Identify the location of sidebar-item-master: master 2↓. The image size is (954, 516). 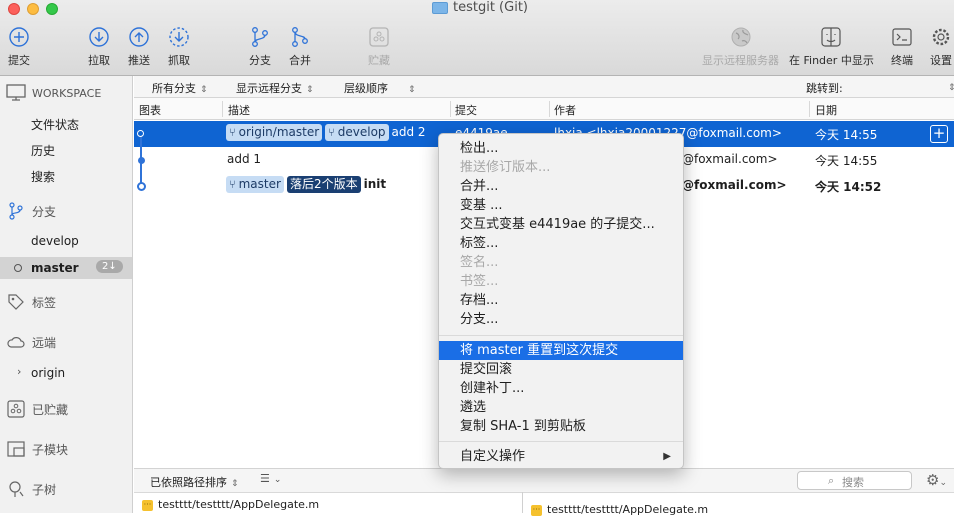
(66, 268).